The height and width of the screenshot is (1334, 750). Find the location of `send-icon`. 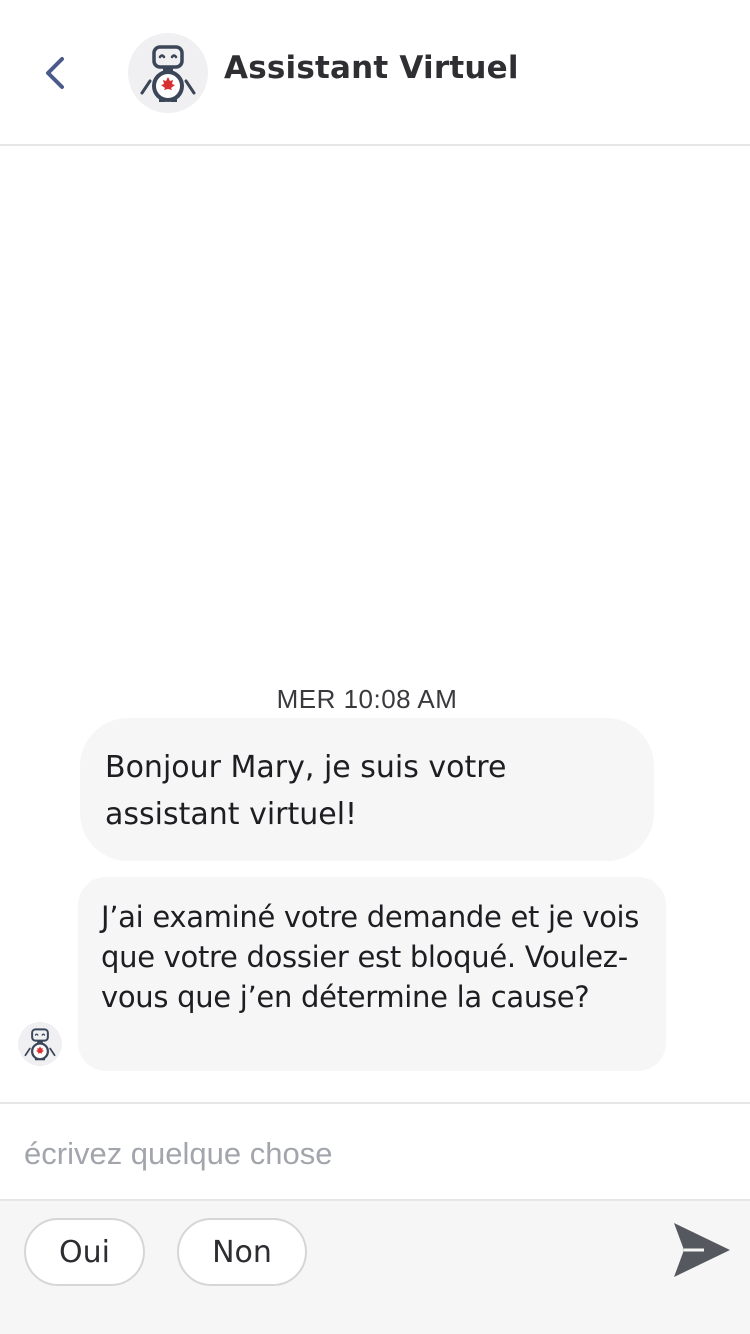

send-icon is located at coordinates (702, 1250).